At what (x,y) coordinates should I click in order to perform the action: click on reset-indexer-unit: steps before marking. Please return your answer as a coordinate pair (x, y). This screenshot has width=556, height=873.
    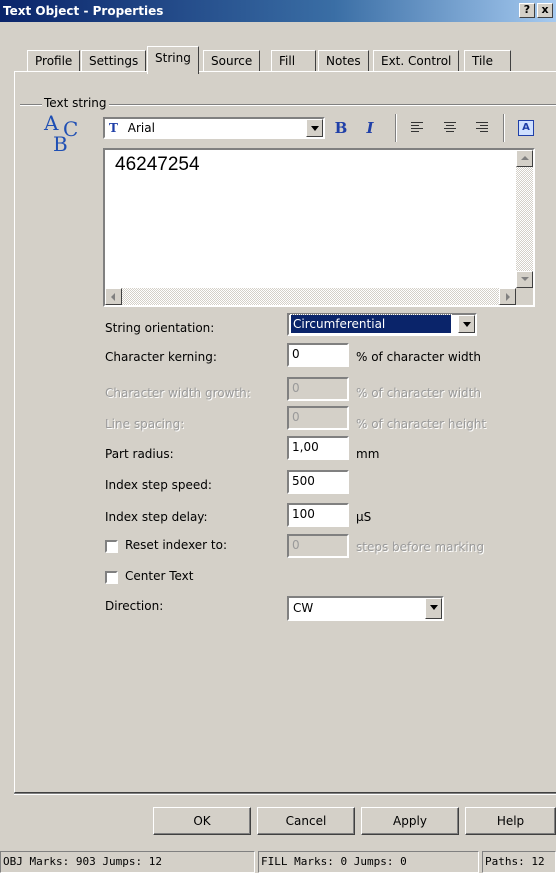
    Looking at the image, I should click on (420, 547).